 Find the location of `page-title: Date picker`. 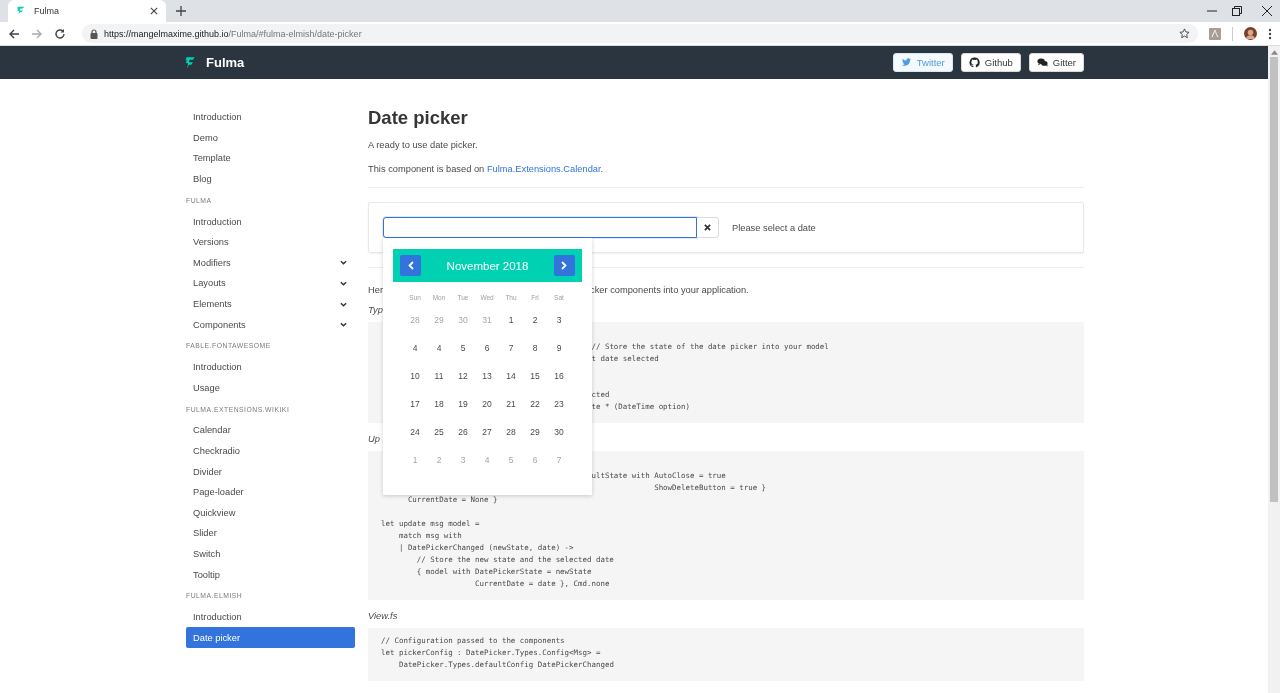

page-title: Date picker is located at coordinates (418, 118).